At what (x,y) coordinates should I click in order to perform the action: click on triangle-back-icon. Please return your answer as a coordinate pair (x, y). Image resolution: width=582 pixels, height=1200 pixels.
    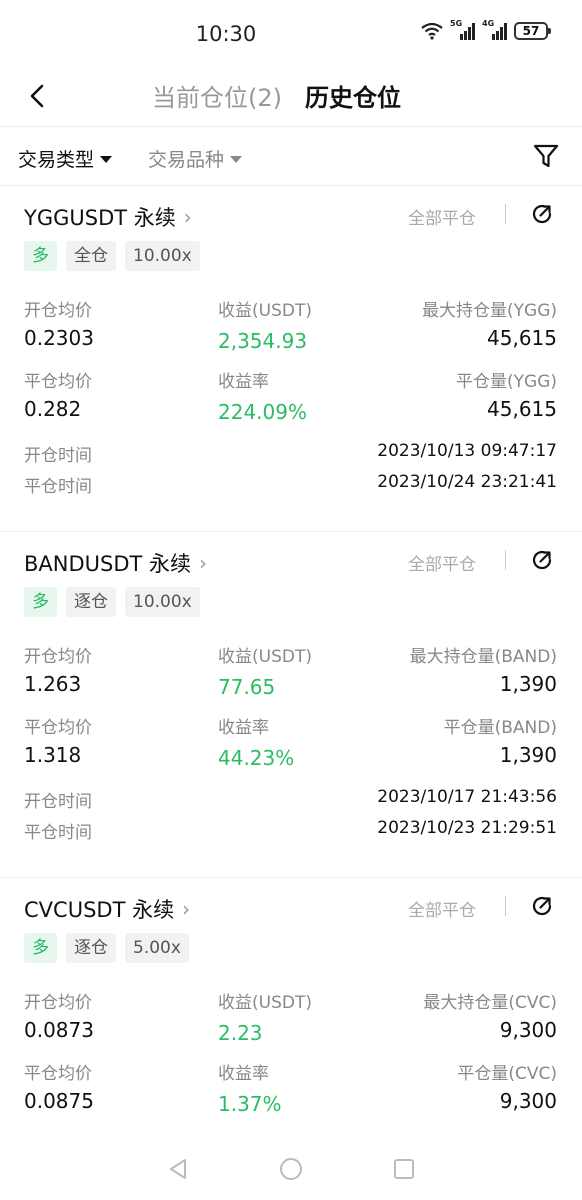
    Looking at the image, I should click on (178, 1169).